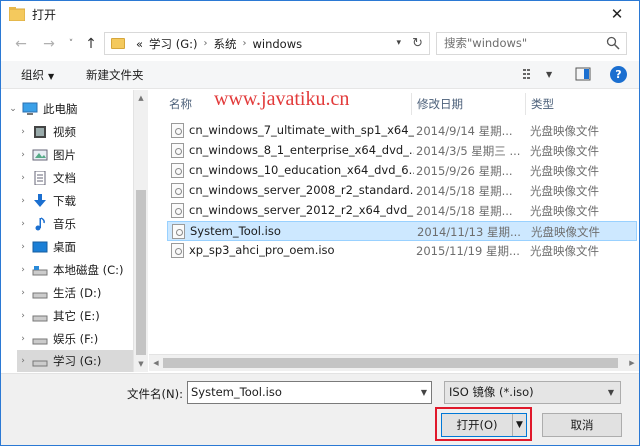 The width and height of the screenshot is (640, 446). Describe the element at coordinates (617, 14) in the screenshot. I see `close-icon: ✕` at that location.